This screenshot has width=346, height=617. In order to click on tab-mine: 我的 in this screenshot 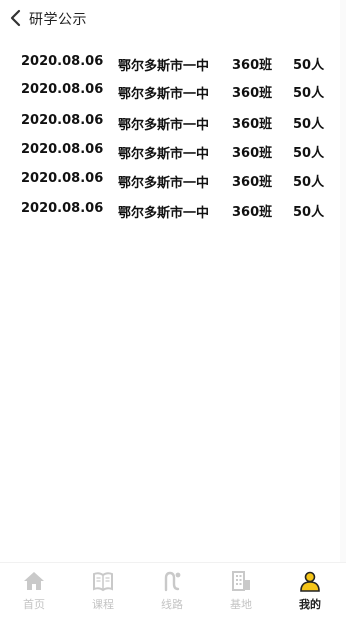, I will do `click(310, 591)`.